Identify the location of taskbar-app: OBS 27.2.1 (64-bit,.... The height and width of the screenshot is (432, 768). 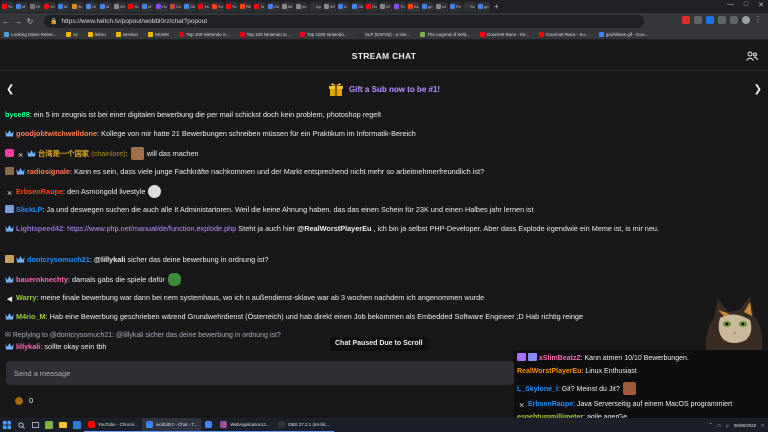
(304, 425).